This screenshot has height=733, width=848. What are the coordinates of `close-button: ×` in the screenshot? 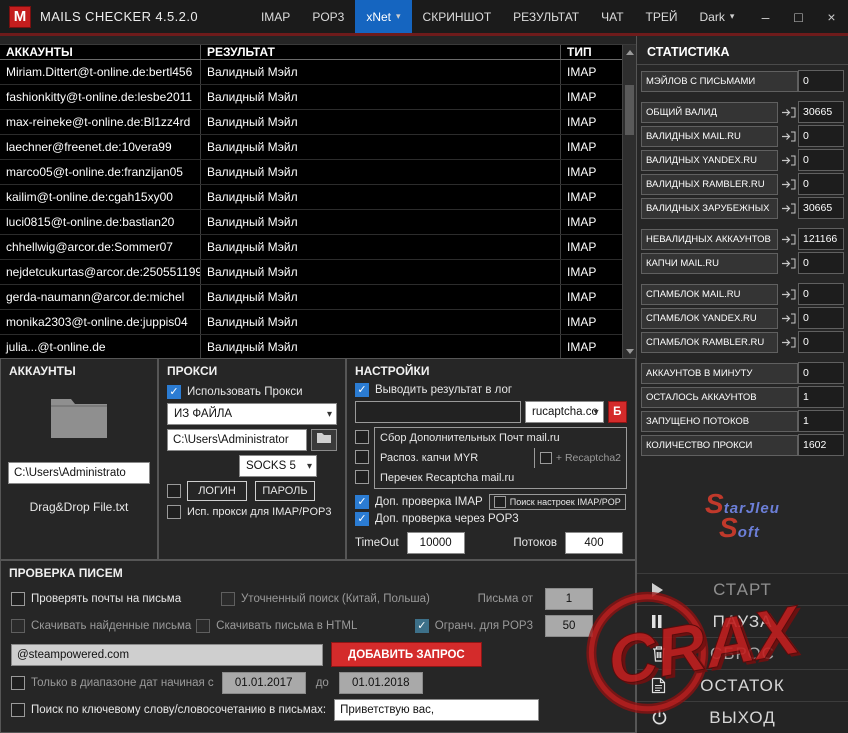 It's located at (831, 16).